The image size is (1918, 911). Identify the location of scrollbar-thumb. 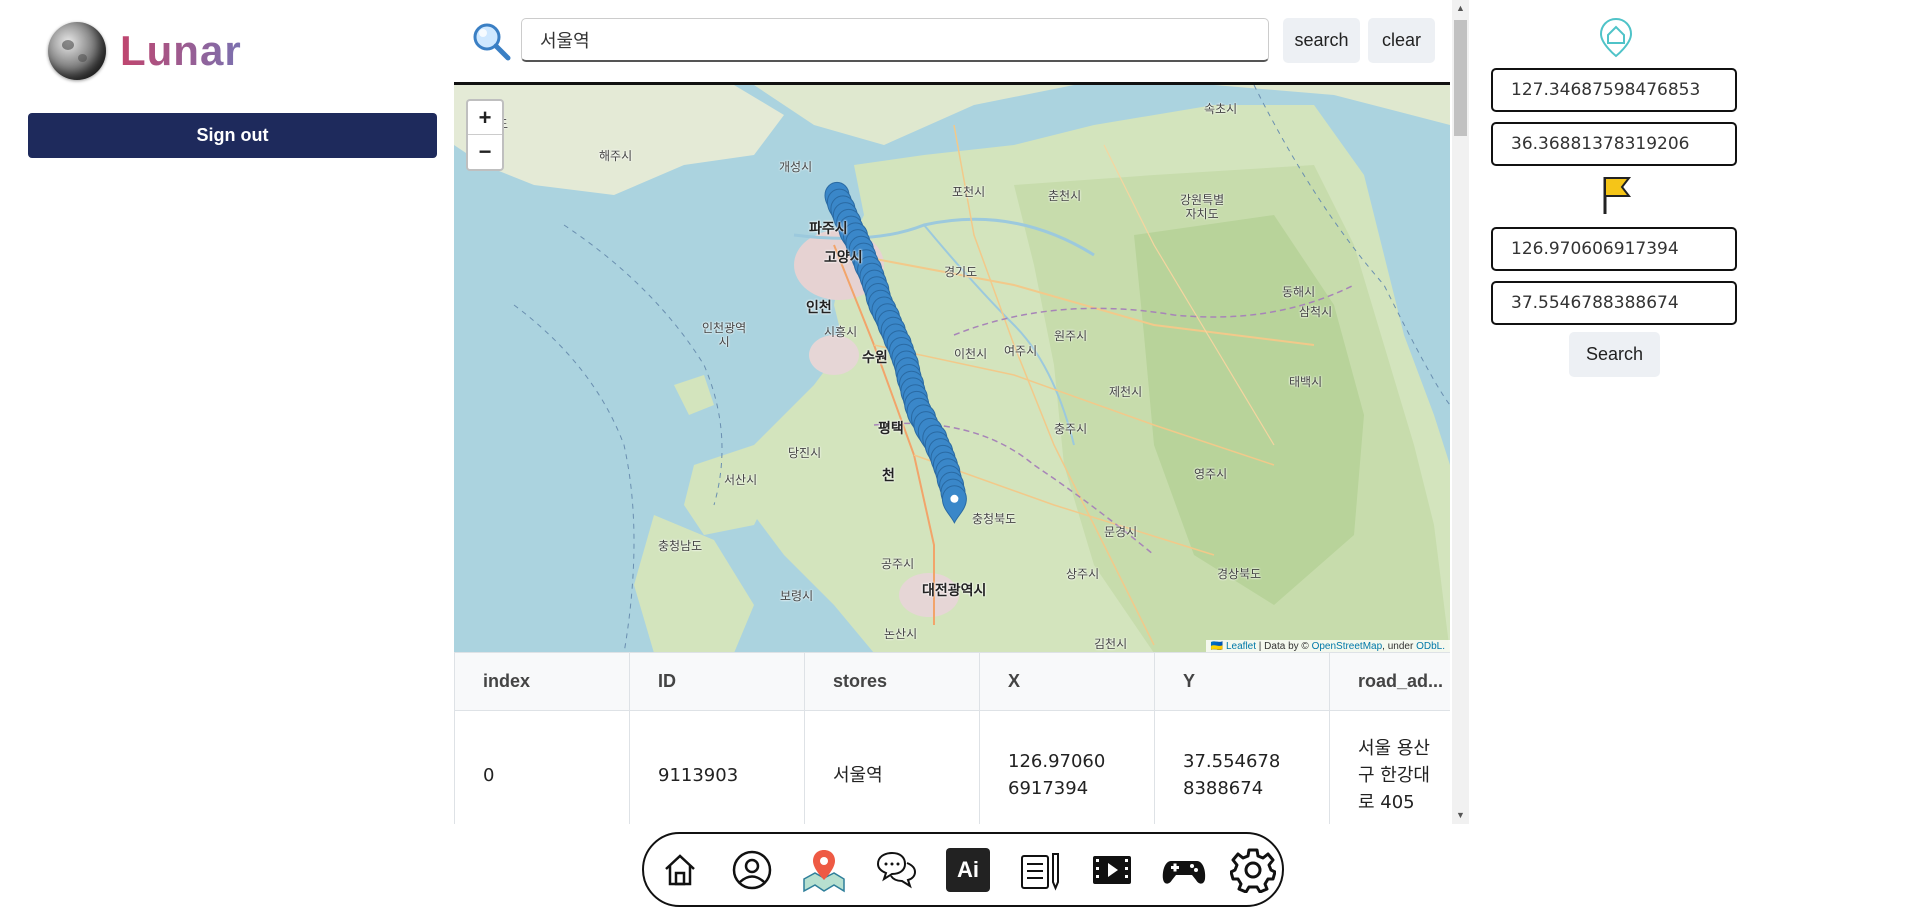
(1460, 78).